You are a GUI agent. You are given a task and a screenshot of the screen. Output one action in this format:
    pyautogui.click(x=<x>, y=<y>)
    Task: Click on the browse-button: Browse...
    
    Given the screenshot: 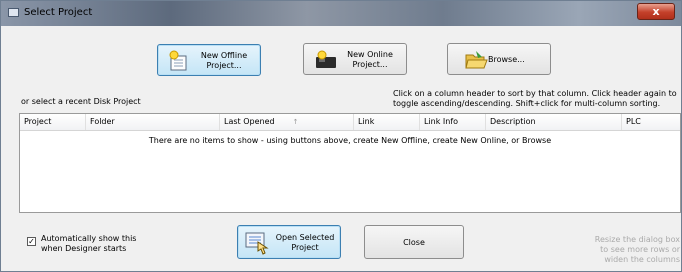 What is the action you would take?
    pyautogui.click(x=499, y=59)
    